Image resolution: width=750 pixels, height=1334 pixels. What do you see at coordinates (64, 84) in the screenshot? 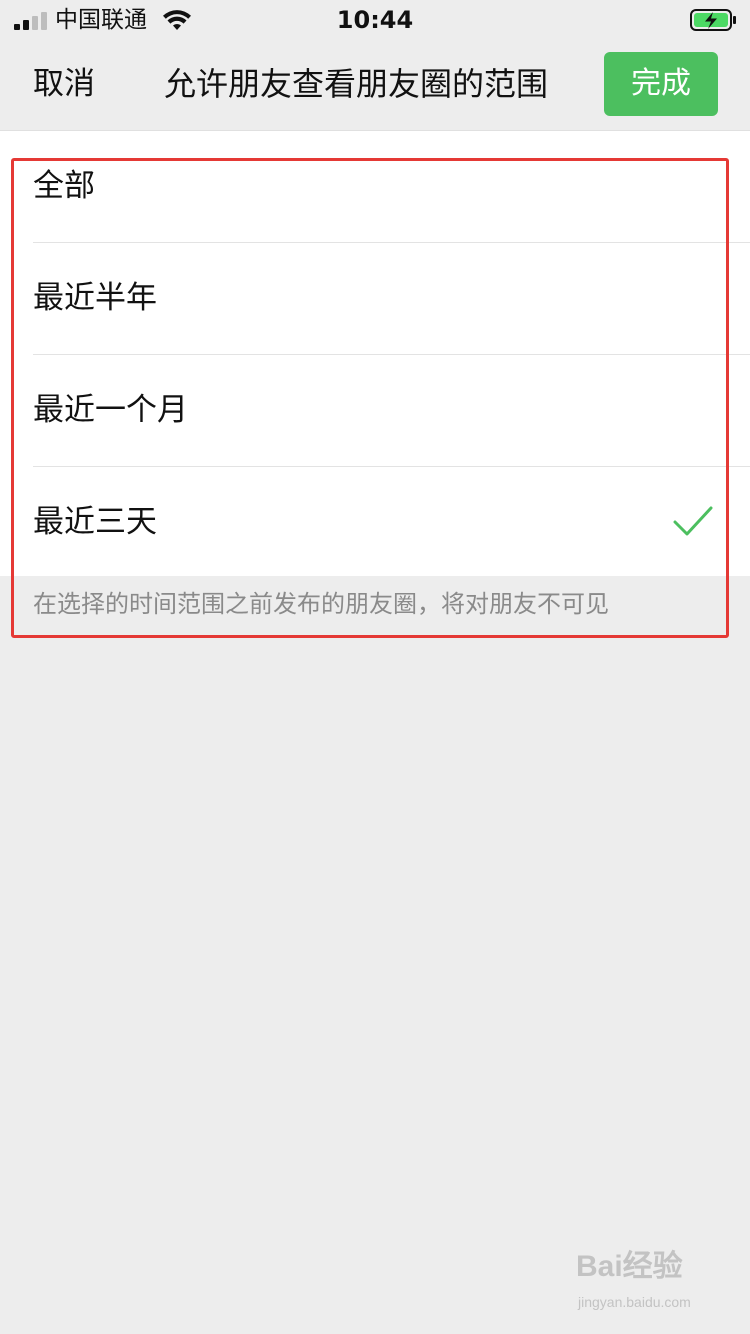
I see `cancel-button: 取消` at bounding box center [64, 84].